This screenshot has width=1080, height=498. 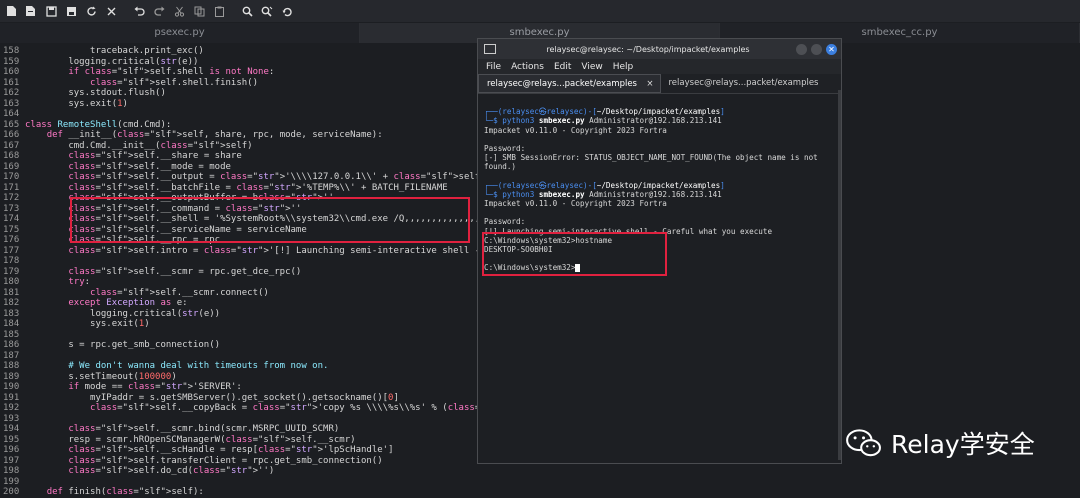 What do you see at coordinates (287, 11) in the screenshot?
I see `replace-icon` at bounding box center [287, 11].